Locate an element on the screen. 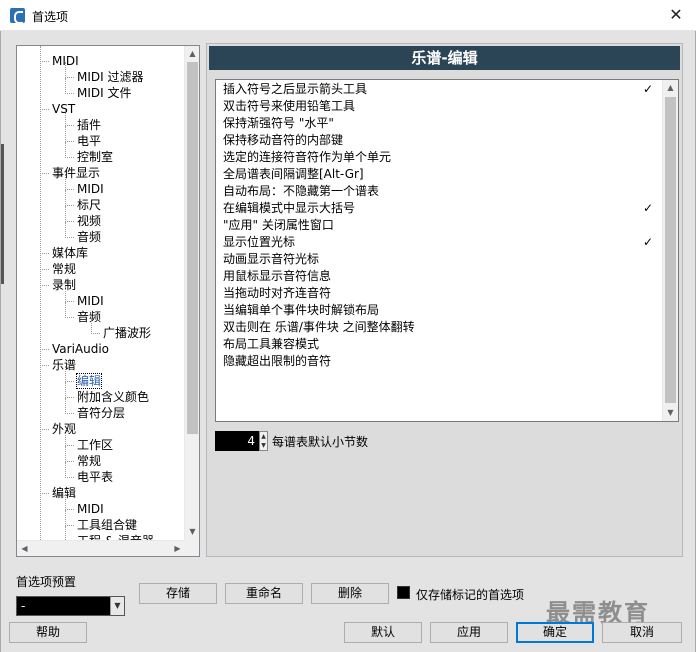 This screenshot has height=652, width=696. tree-item: 录制 is located at coordinates (64, 285).